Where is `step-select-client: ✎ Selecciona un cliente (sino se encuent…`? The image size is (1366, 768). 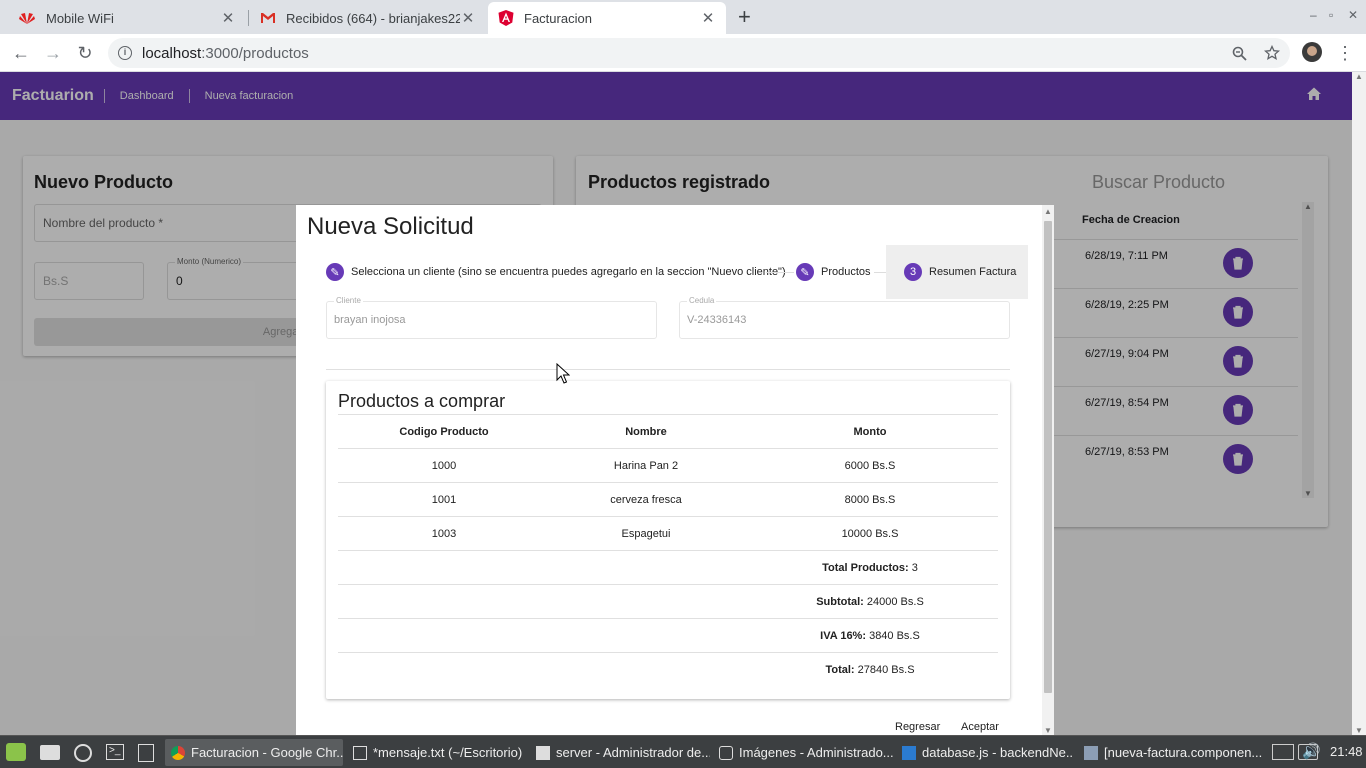
step-select-client: ✎ Selecciona un cliente (sino se encuent… is located at coordinates (556, 272).